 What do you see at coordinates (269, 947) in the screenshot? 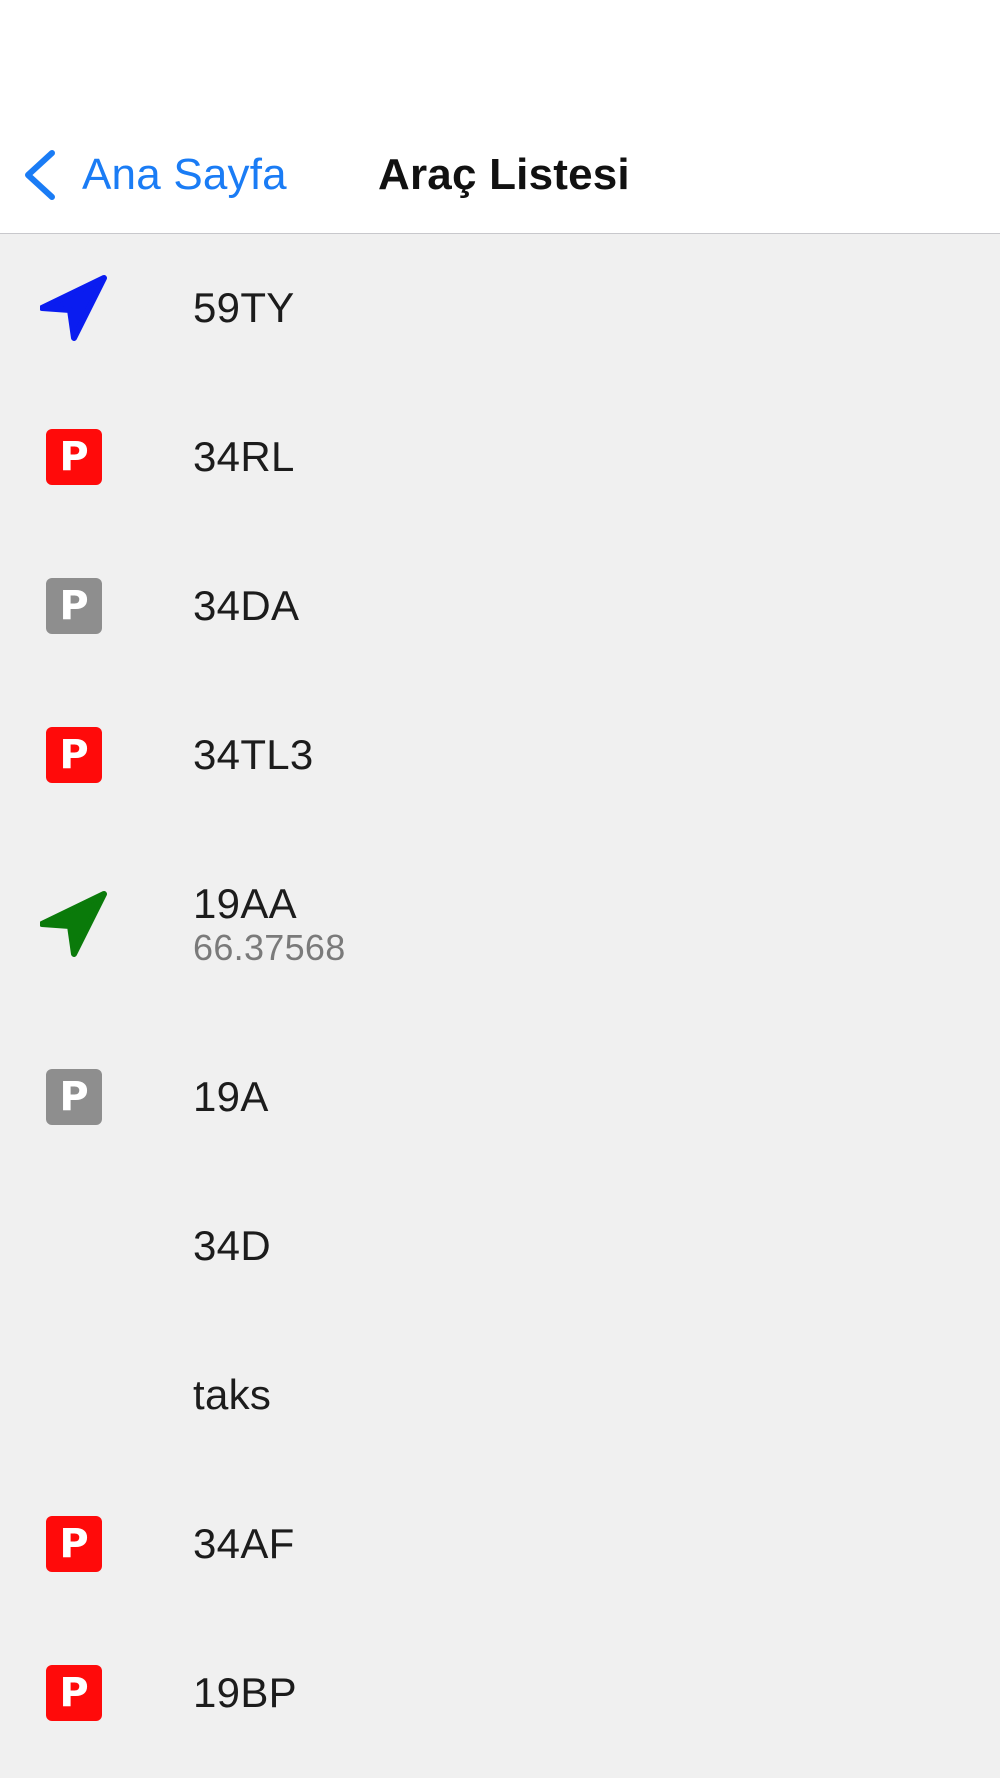
I see `vehicle-subtitle: 66.37568` at bounding box center [269, 947].